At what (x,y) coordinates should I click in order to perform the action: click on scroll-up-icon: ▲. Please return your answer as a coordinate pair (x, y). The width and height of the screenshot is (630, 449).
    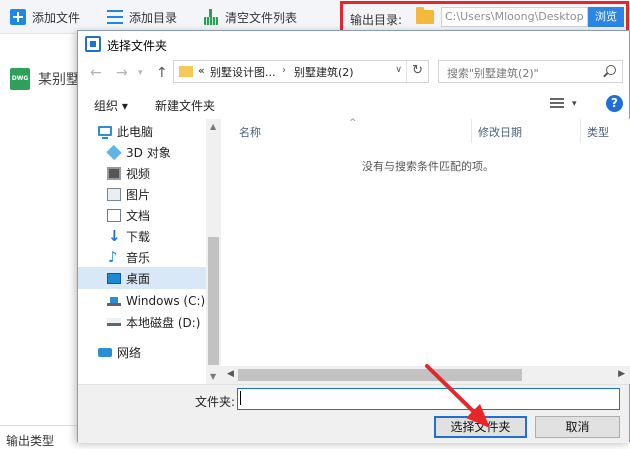
    Looking at the image, I should click on (213, 126).